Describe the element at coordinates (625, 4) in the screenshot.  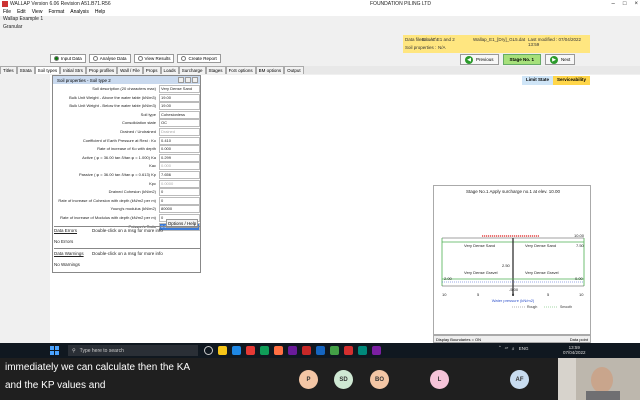
I see `maximize-icon: □` at that location.